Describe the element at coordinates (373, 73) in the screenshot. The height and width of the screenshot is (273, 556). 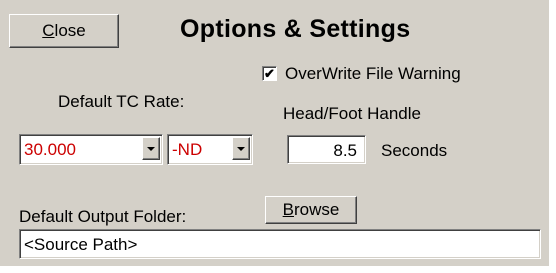
I see `overwrite-label: OverWrite File Warning` at that location.